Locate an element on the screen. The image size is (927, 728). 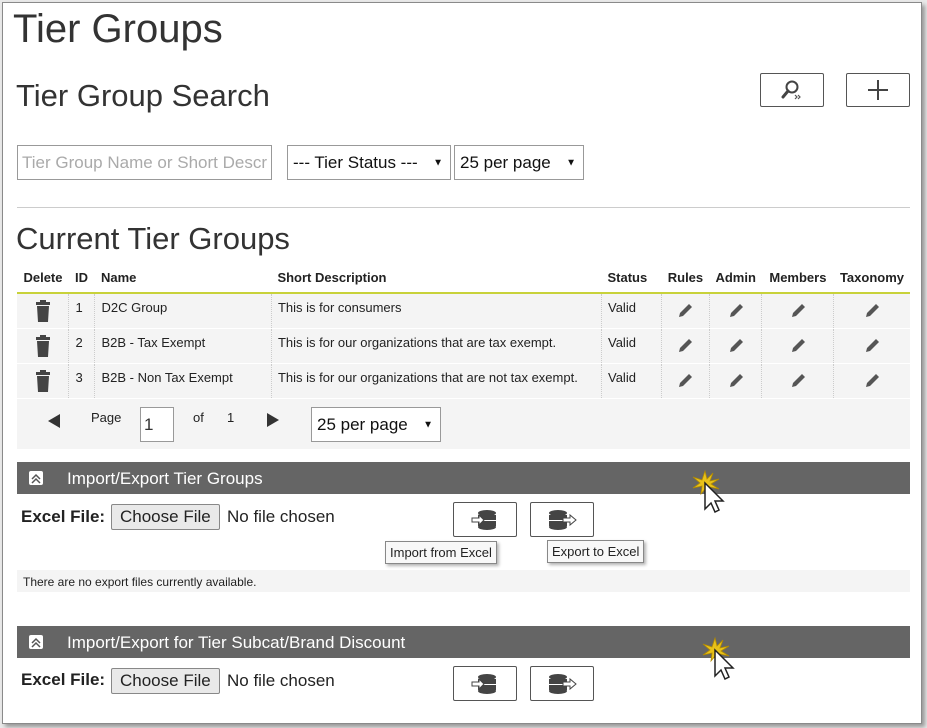
row-id: 2 is located at coordinates (82, 345).